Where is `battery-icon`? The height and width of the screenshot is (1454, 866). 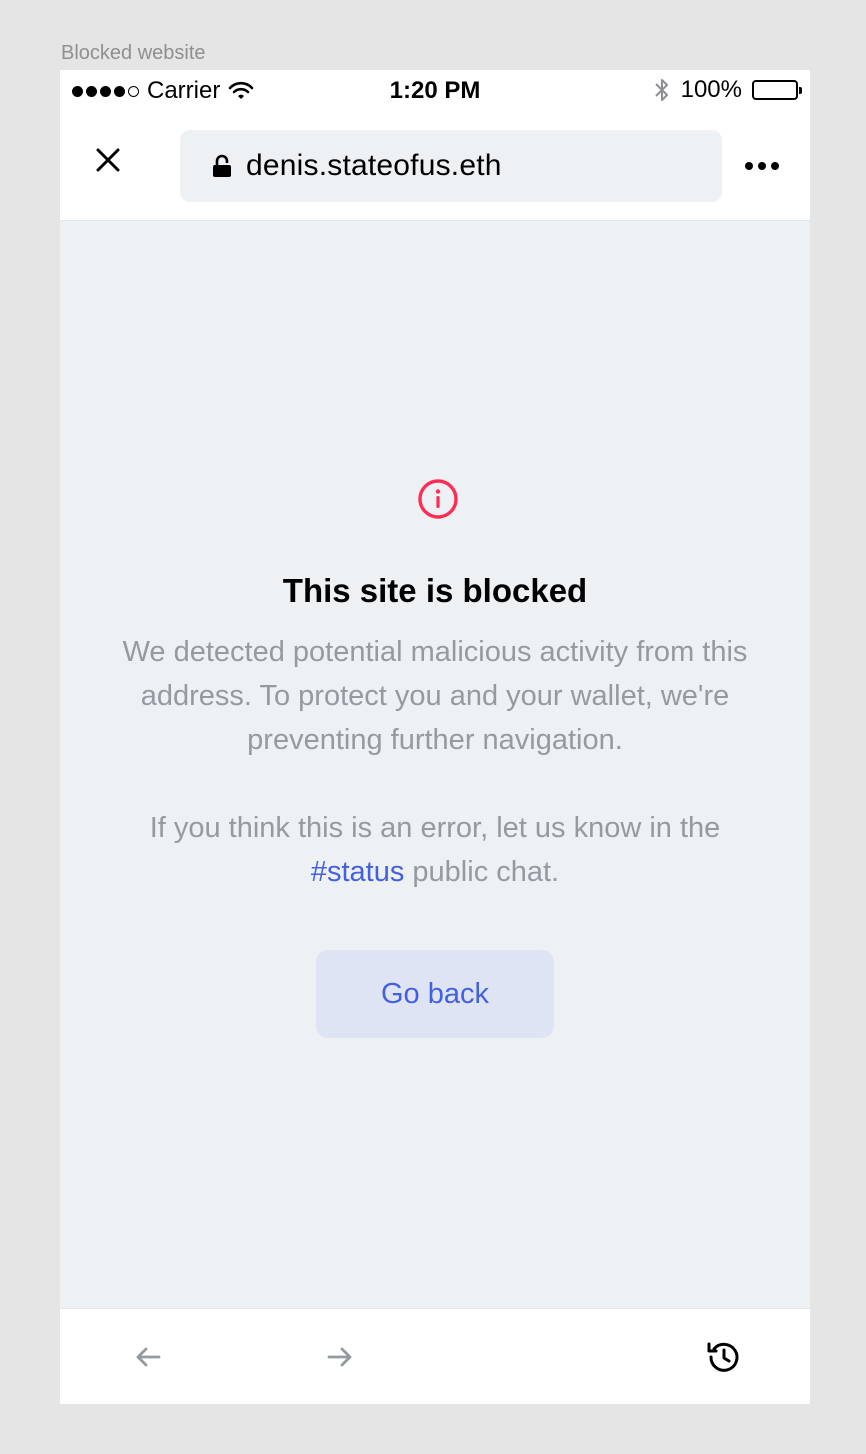
battery-icon is located at coordinates (777, 90).